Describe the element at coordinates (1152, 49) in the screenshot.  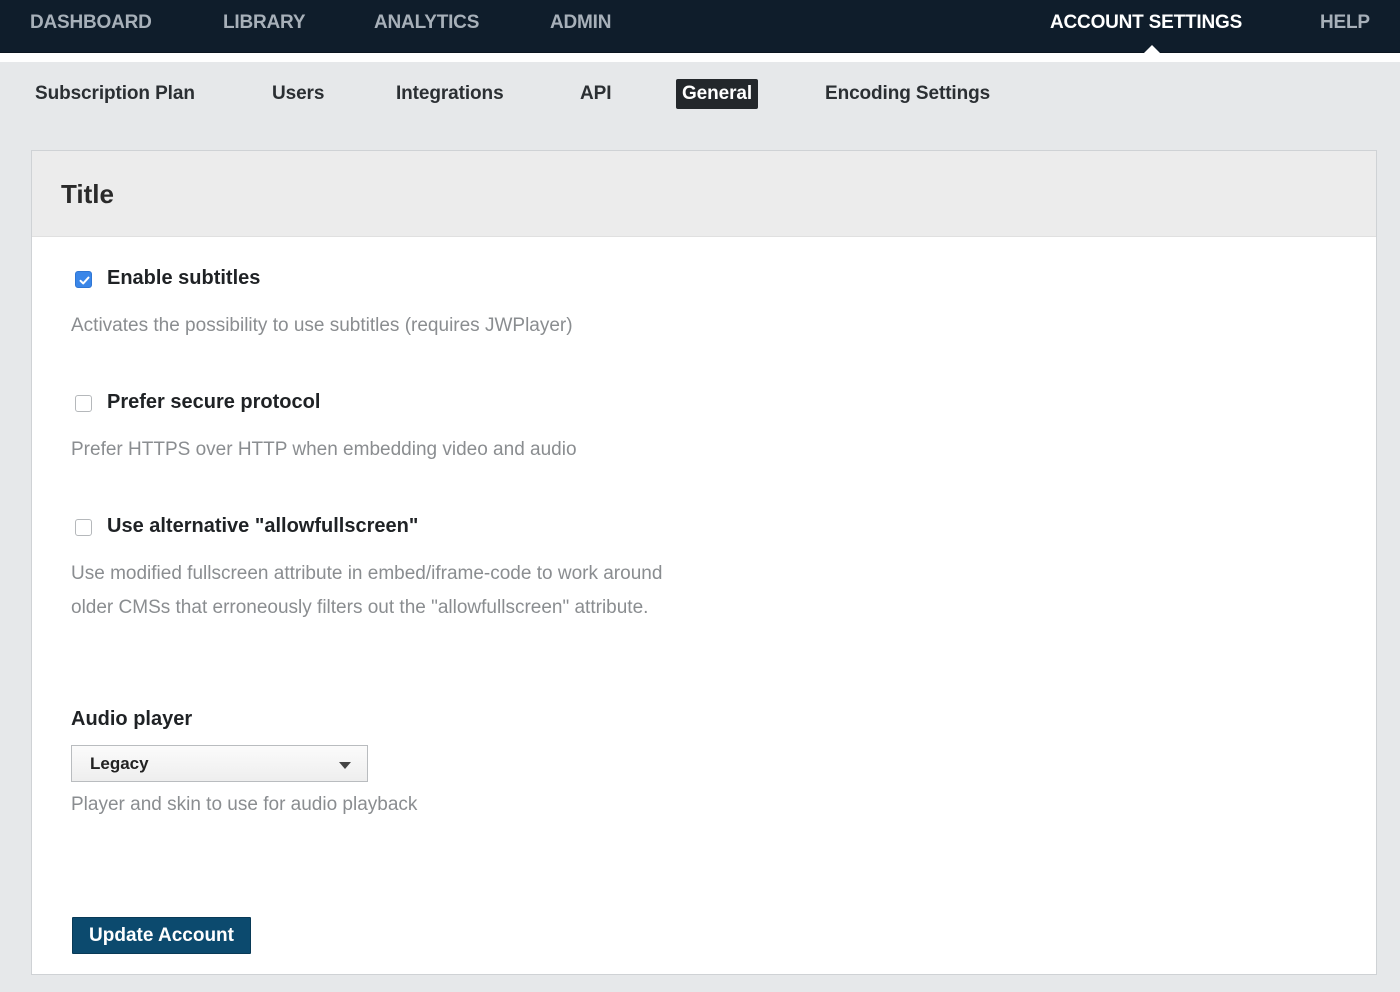
I see `active-nav-indicator` at that location.